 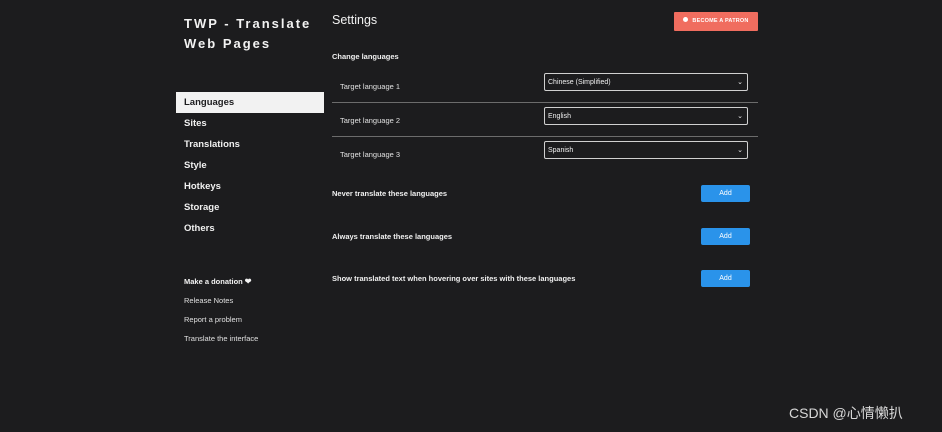 I want to click on app-title: TWP - Translate Web Pages, so click(x=248, y=33).